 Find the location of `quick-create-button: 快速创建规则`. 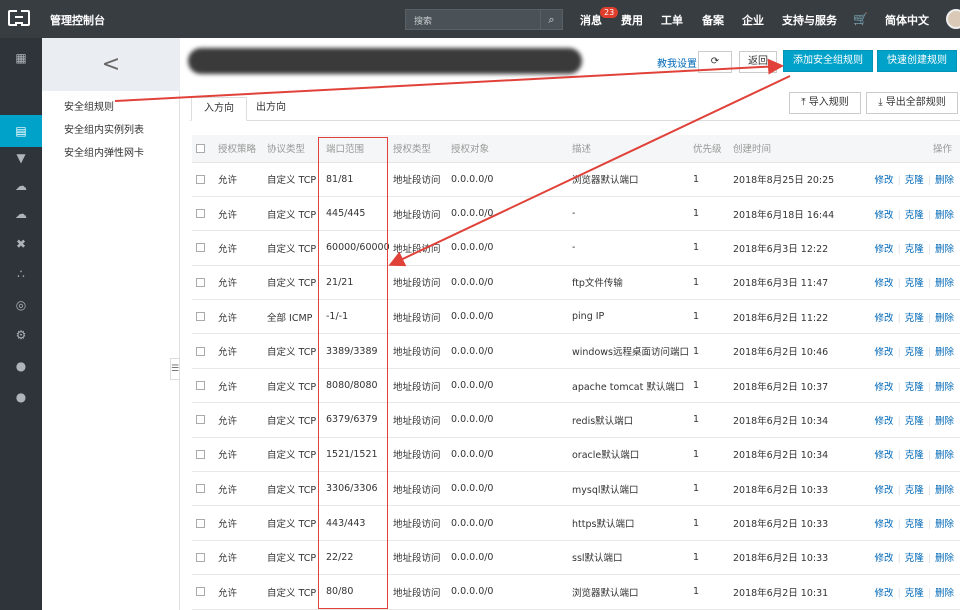

quick-create-button: 快速创建规则 is located at coordinates (917, 61).